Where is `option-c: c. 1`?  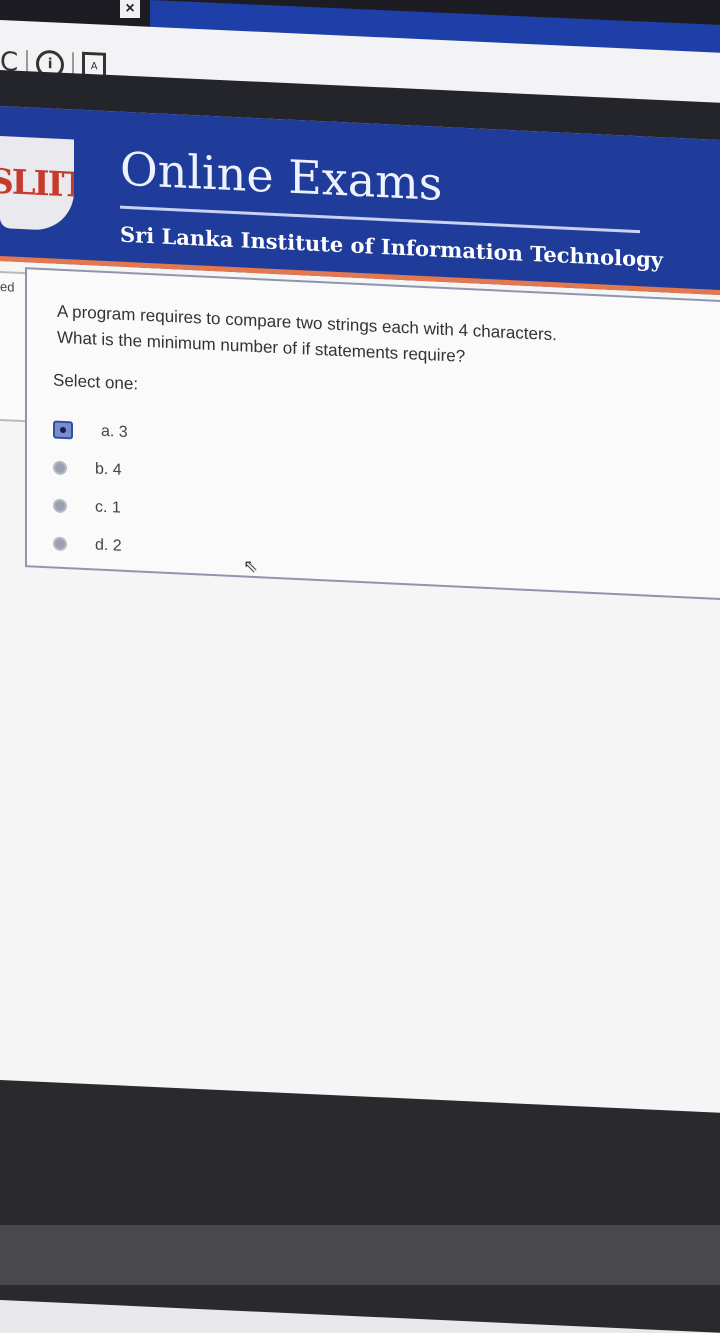 option-c: c. 1 is located at coordinates (90, 507).